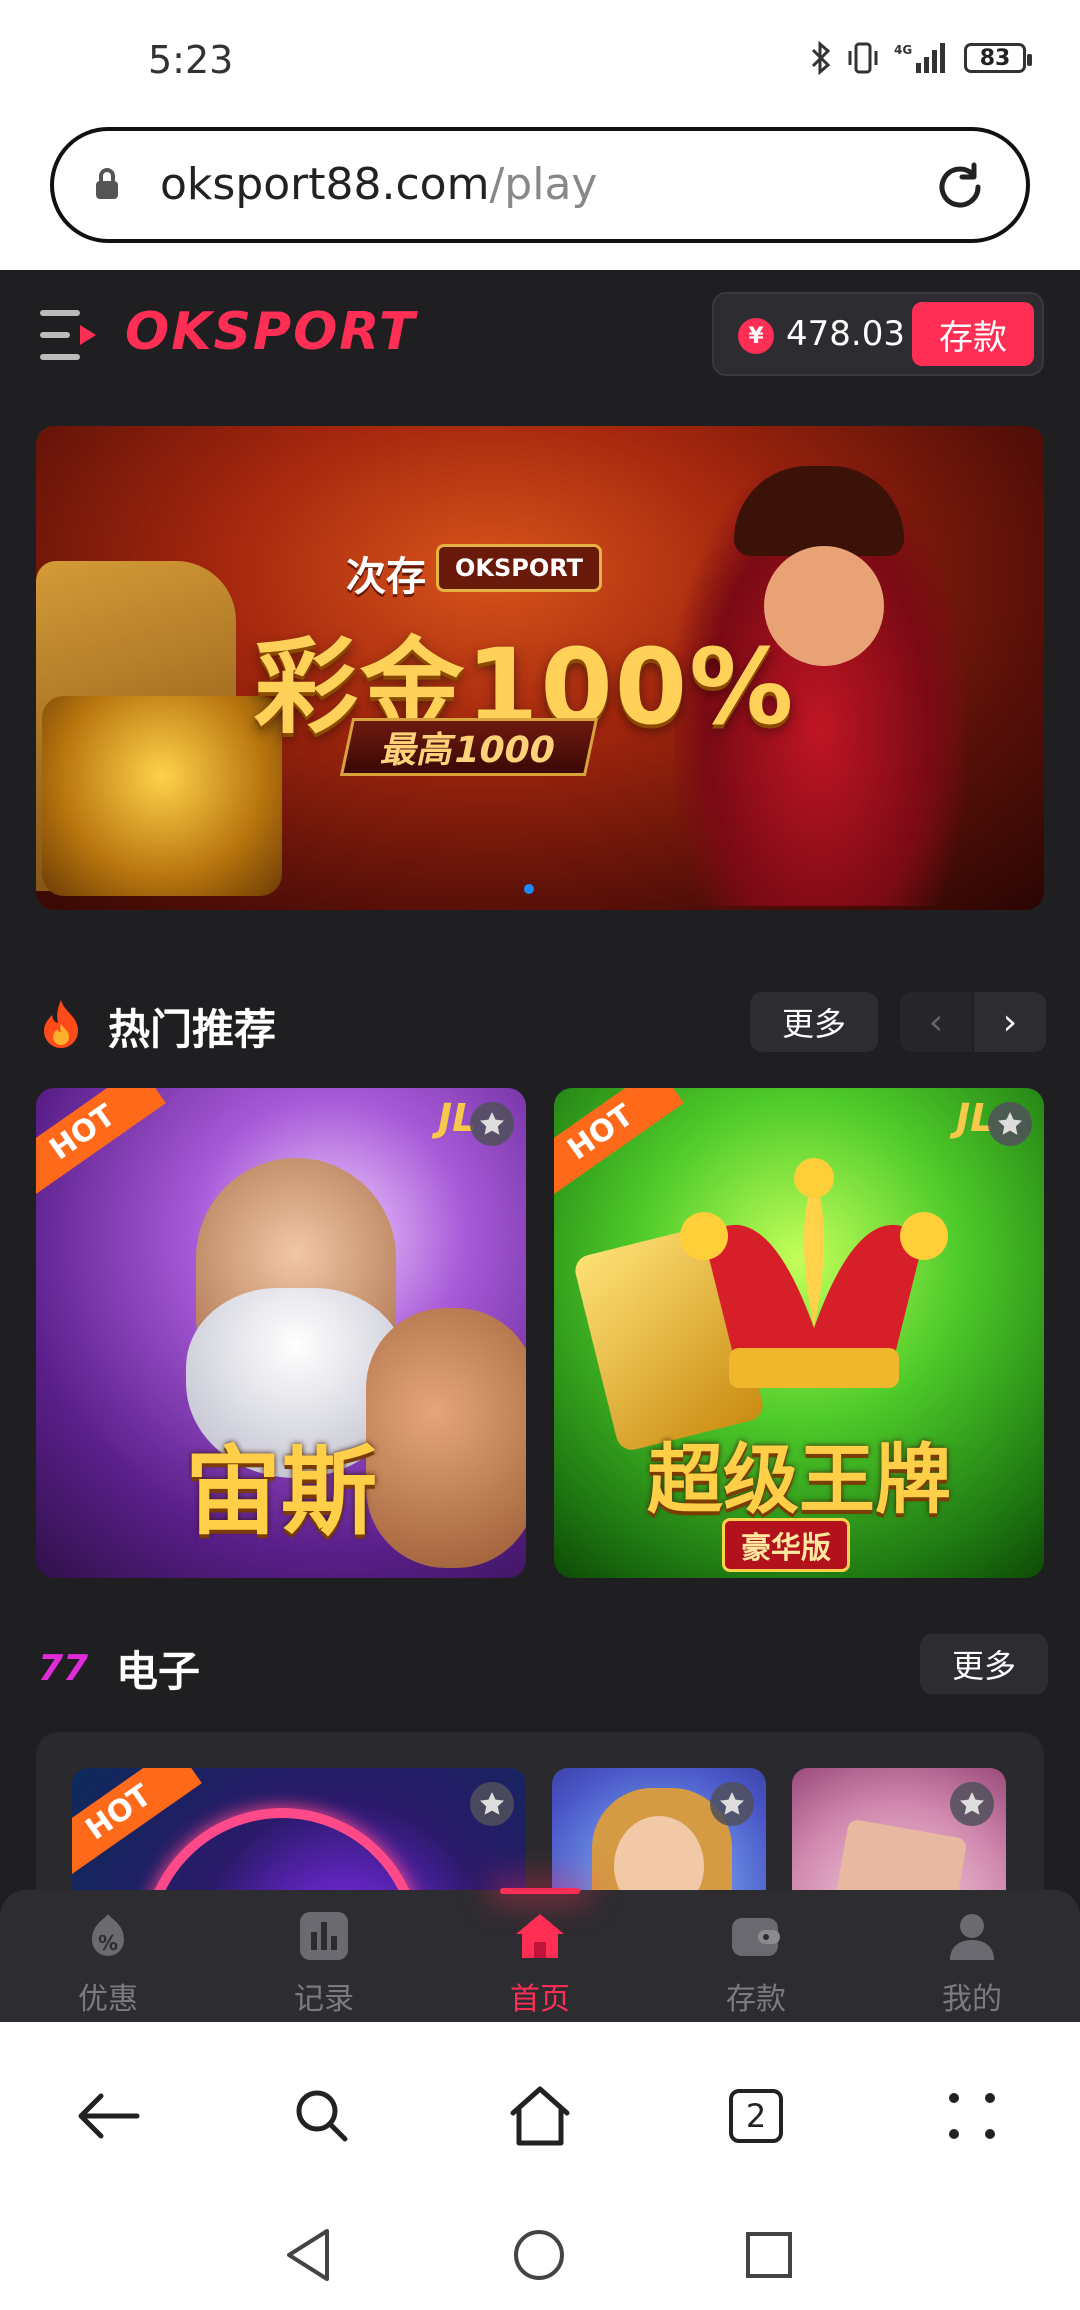 This screenshot has height=2310, width=1080. I want to click on section-title: 电子, so click(158, 1671).